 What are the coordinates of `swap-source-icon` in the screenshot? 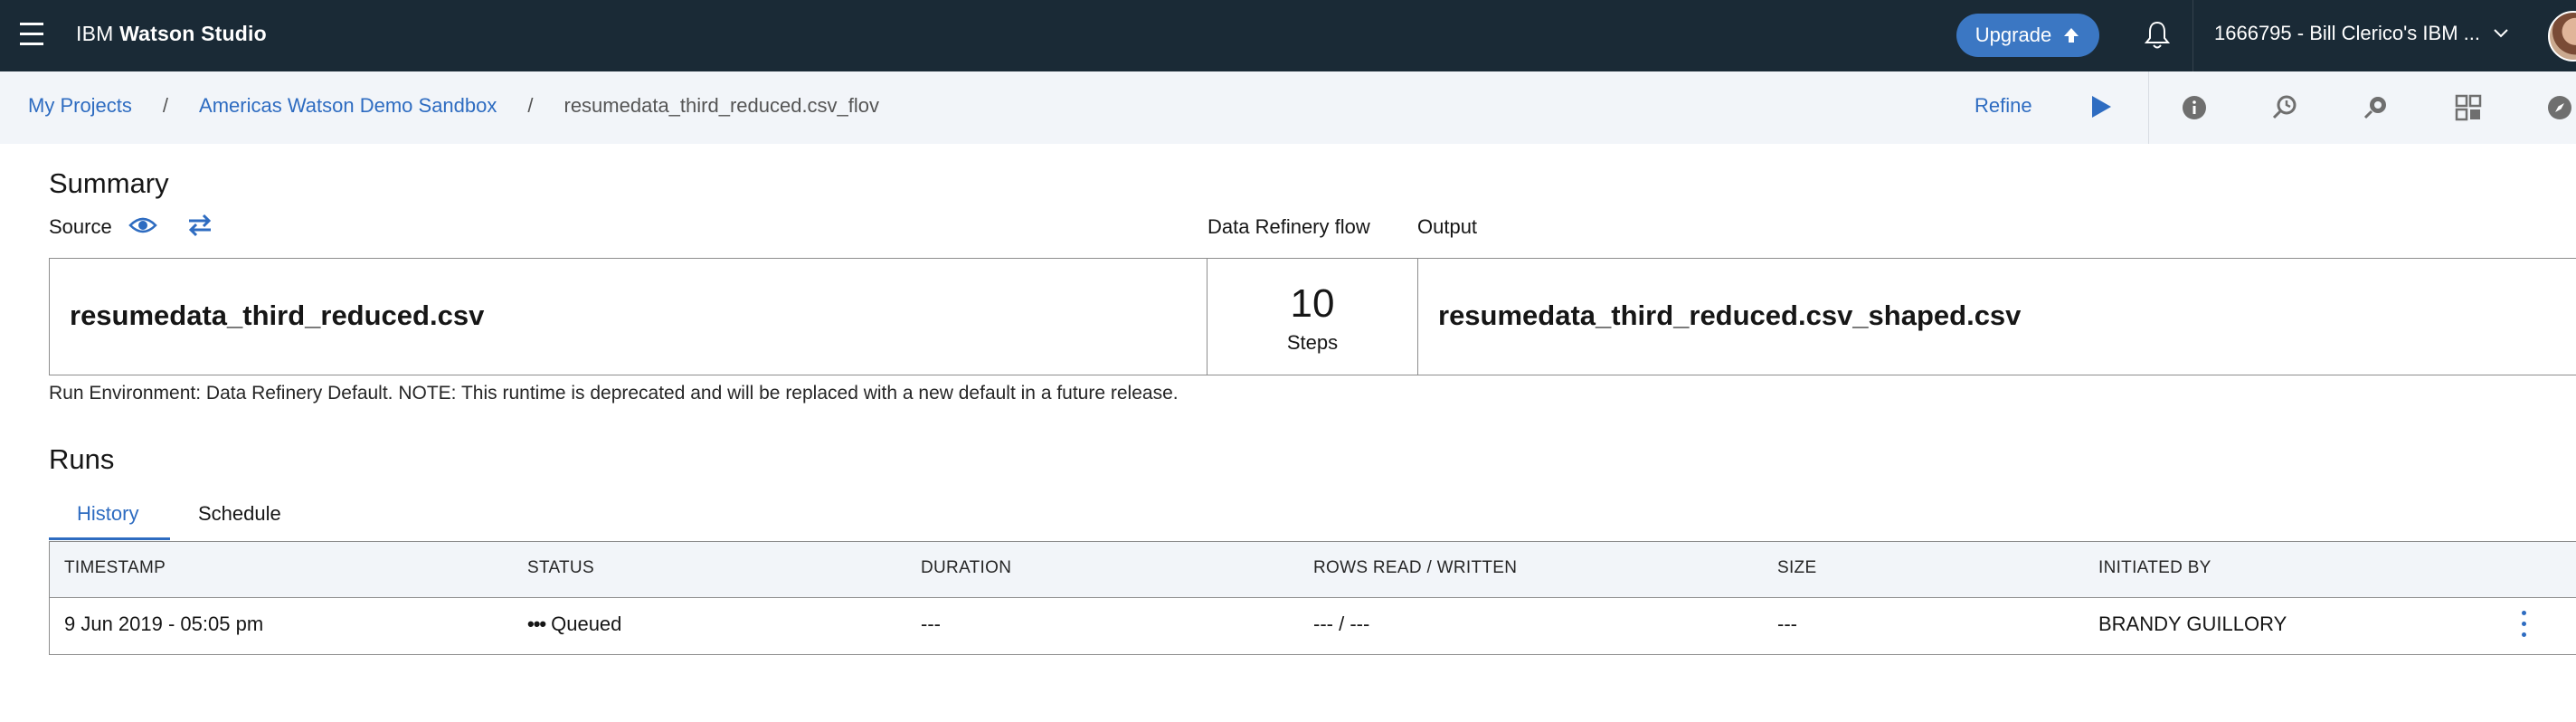 It's located at (200, 226).